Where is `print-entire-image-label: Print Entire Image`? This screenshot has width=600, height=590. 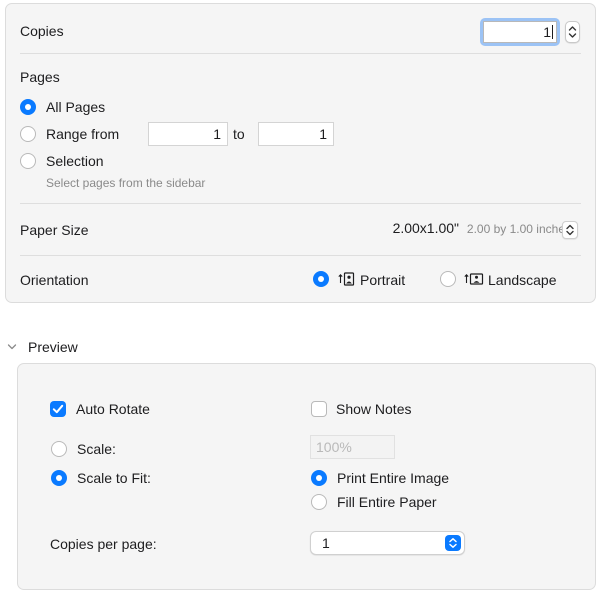
print-entire-image-label: Print Entire Image is located at coordinates (393, 478).